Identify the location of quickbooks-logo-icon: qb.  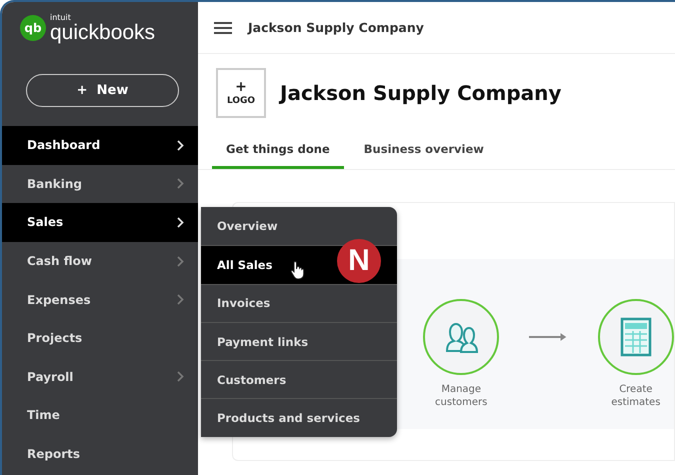
(33, 28).